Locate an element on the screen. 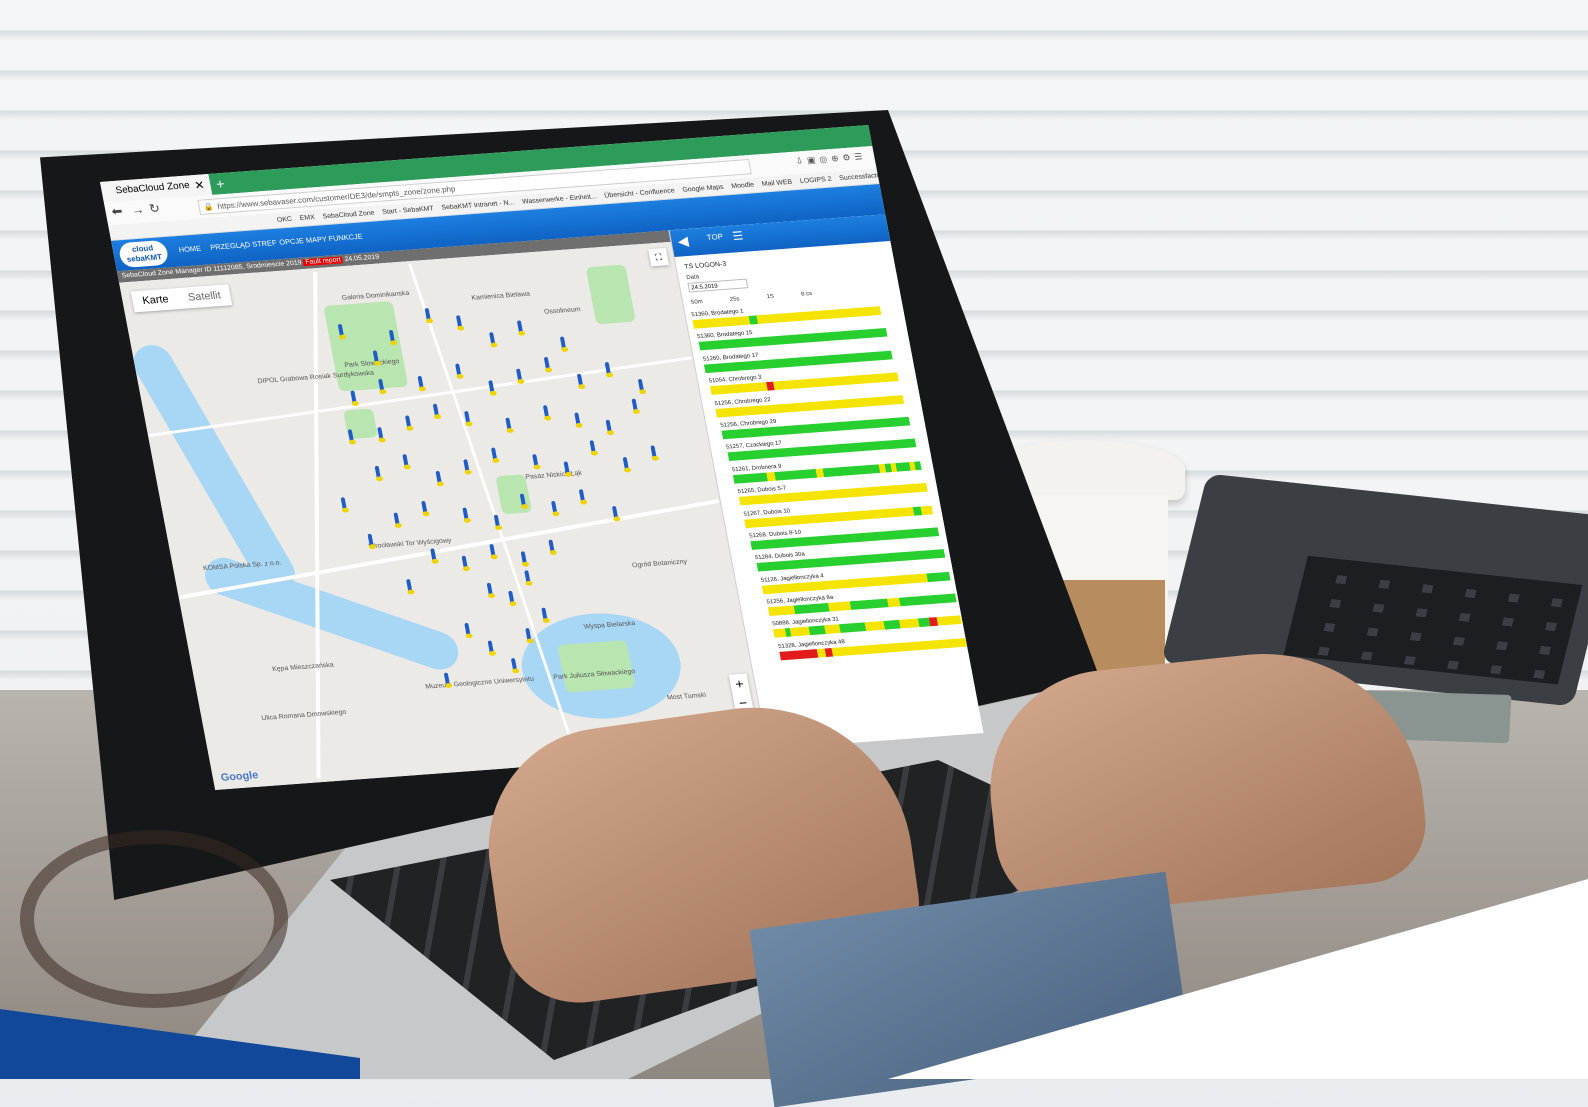 The image size is (1588, 1107). map-tab-map: Karte is located at coordinates (156, 300).